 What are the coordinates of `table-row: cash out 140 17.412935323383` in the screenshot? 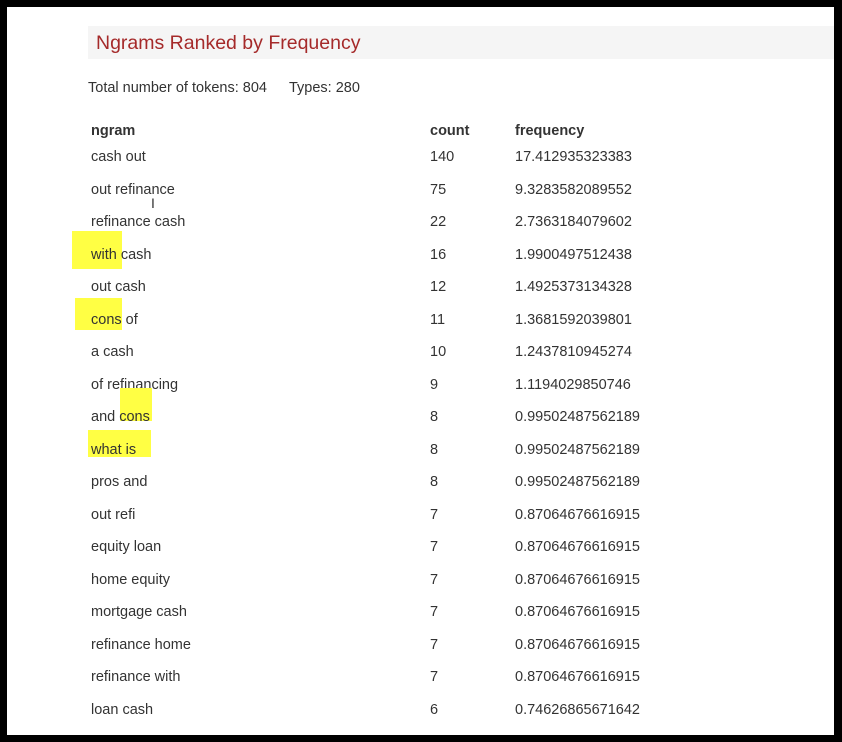 It's located at (391, 159).